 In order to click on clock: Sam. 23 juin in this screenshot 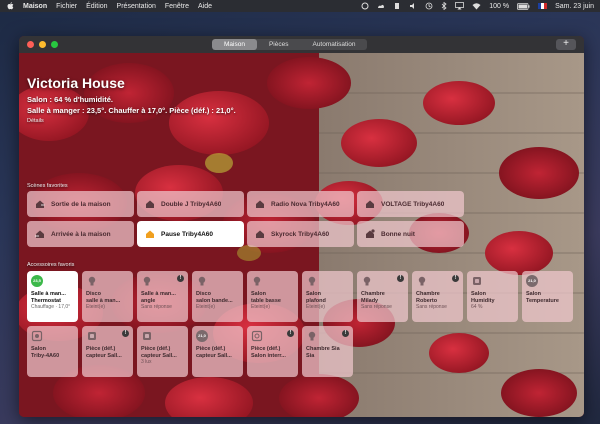, I will do `click(574, 6)`.